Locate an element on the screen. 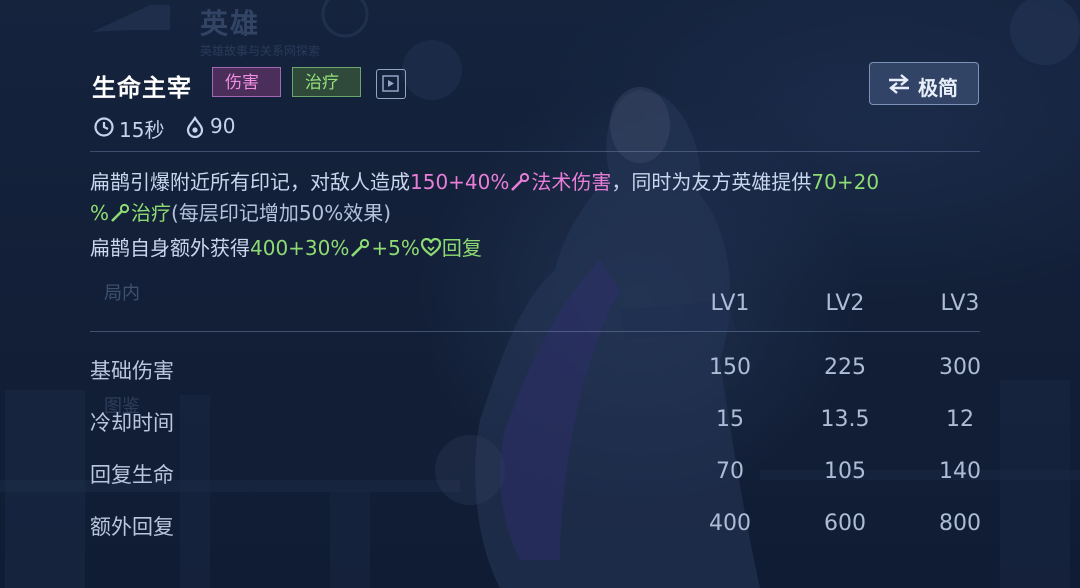 This screenshot has width=1080, height=588. stack-note: (每层印记增加50%效果) is located at coordinates (281, 213).